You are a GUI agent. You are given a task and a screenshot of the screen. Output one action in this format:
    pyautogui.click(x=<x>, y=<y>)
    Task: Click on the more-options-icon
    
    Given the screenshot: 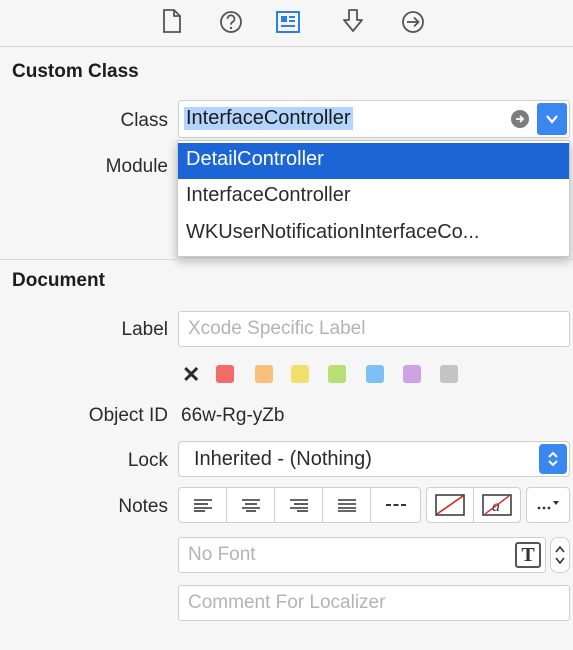 What is the action you would take?
    pyautogui.click(x=548, y=505)
    